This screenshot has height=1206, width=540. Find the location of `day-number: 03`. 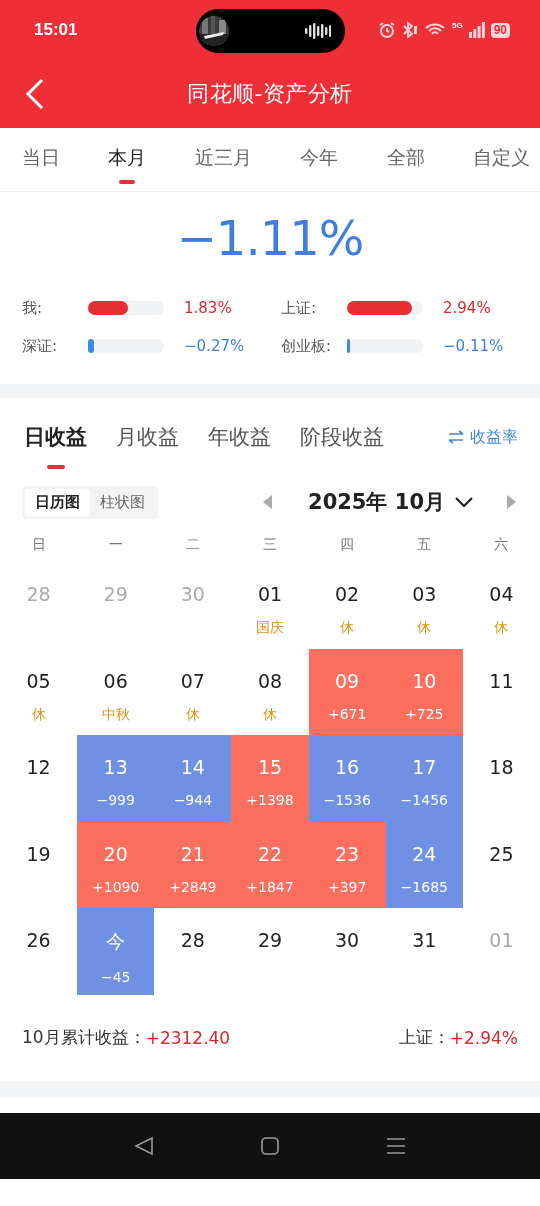

day-number: 03 is located at coordinates (424, 594).